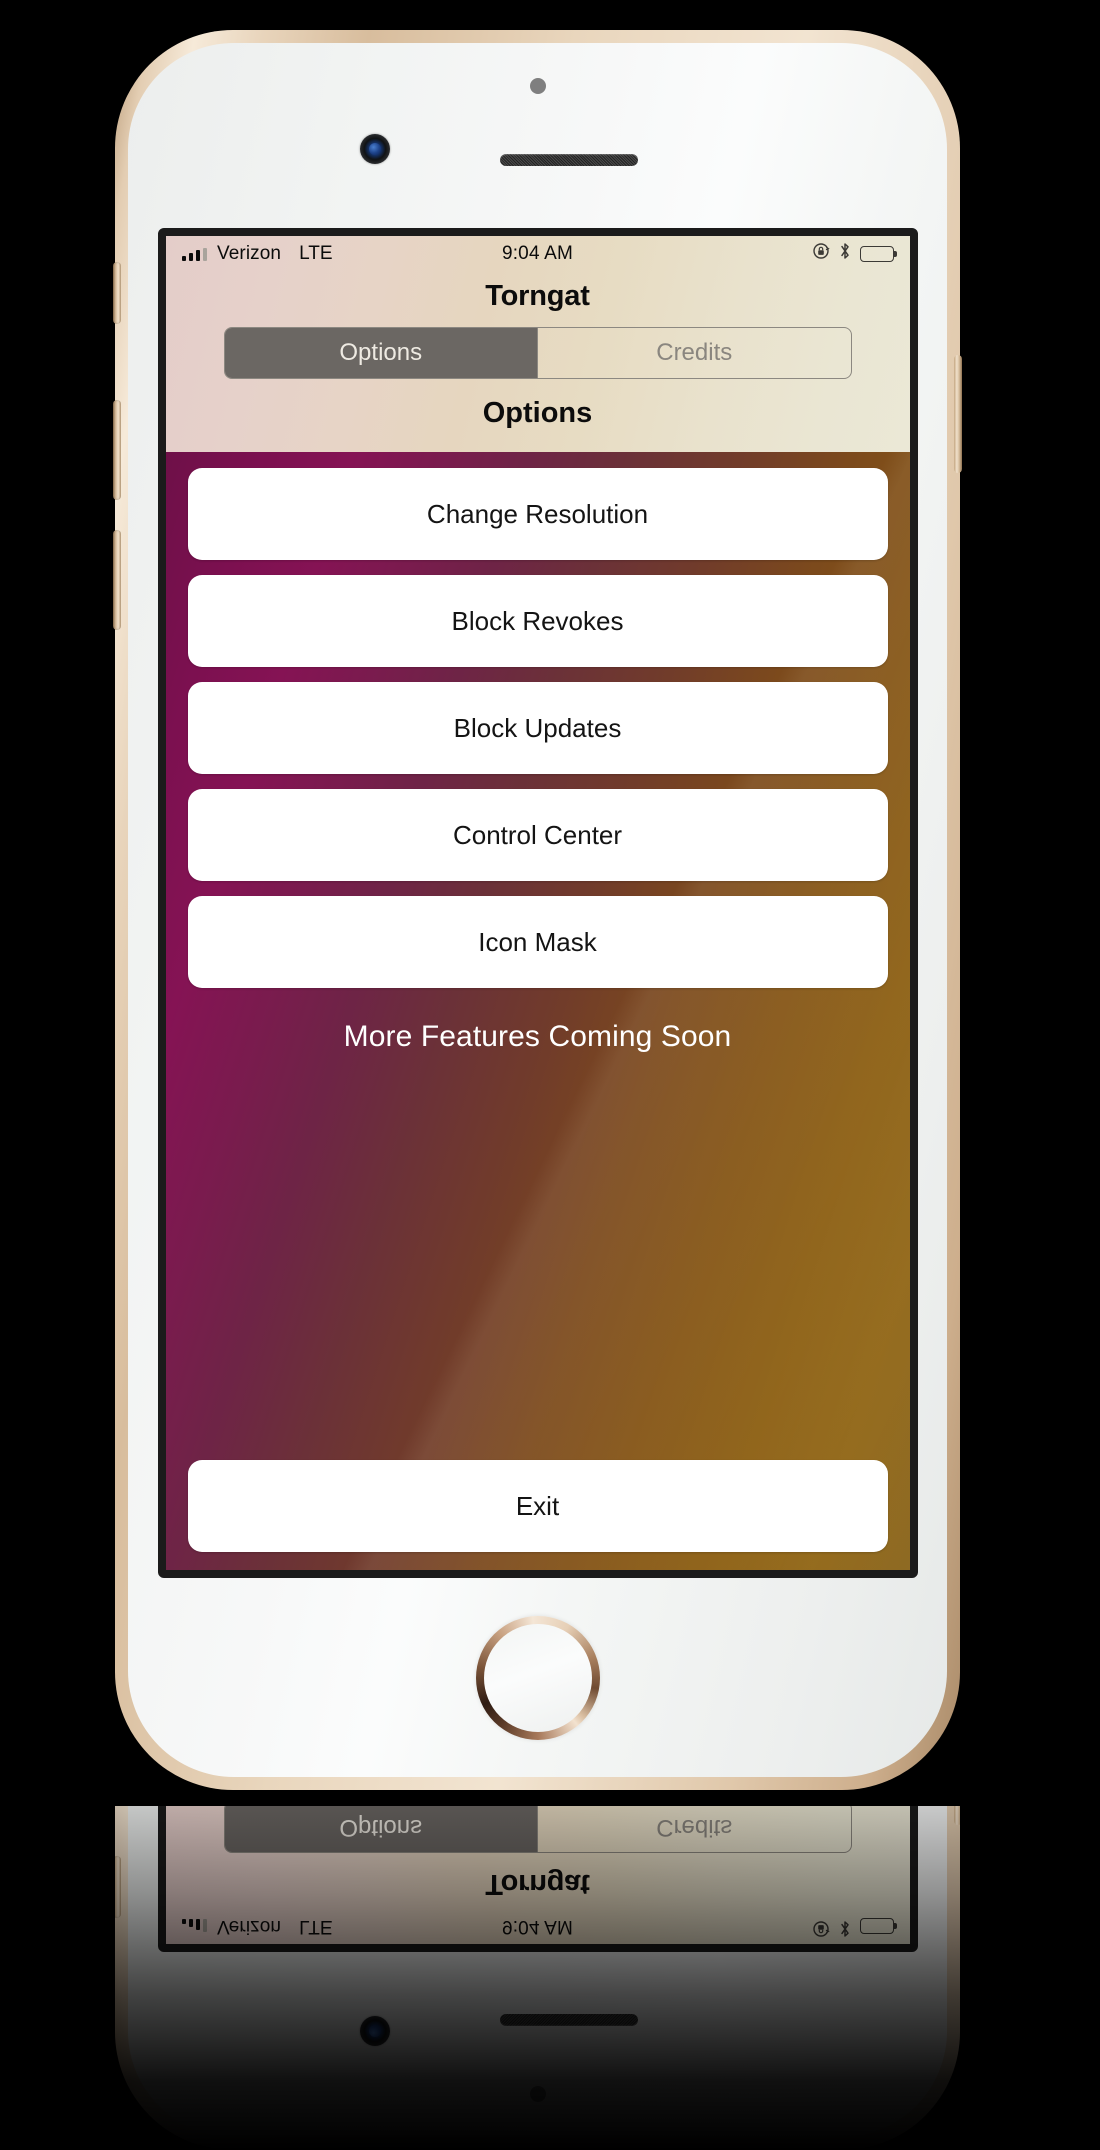 The image size is (1100, 2150). I want to click on block-updates-button: Block Updates, so click(537, 728).